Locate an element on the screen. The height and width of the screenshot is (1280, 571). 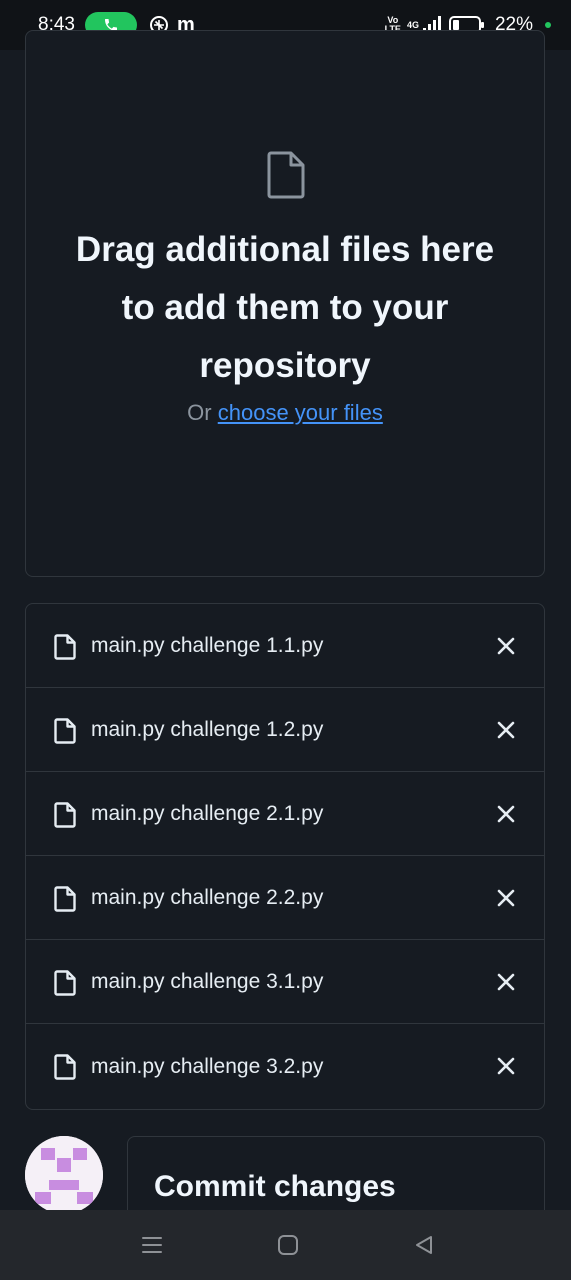
identicon-avatar-icon is located at coordinates (64, 1175).